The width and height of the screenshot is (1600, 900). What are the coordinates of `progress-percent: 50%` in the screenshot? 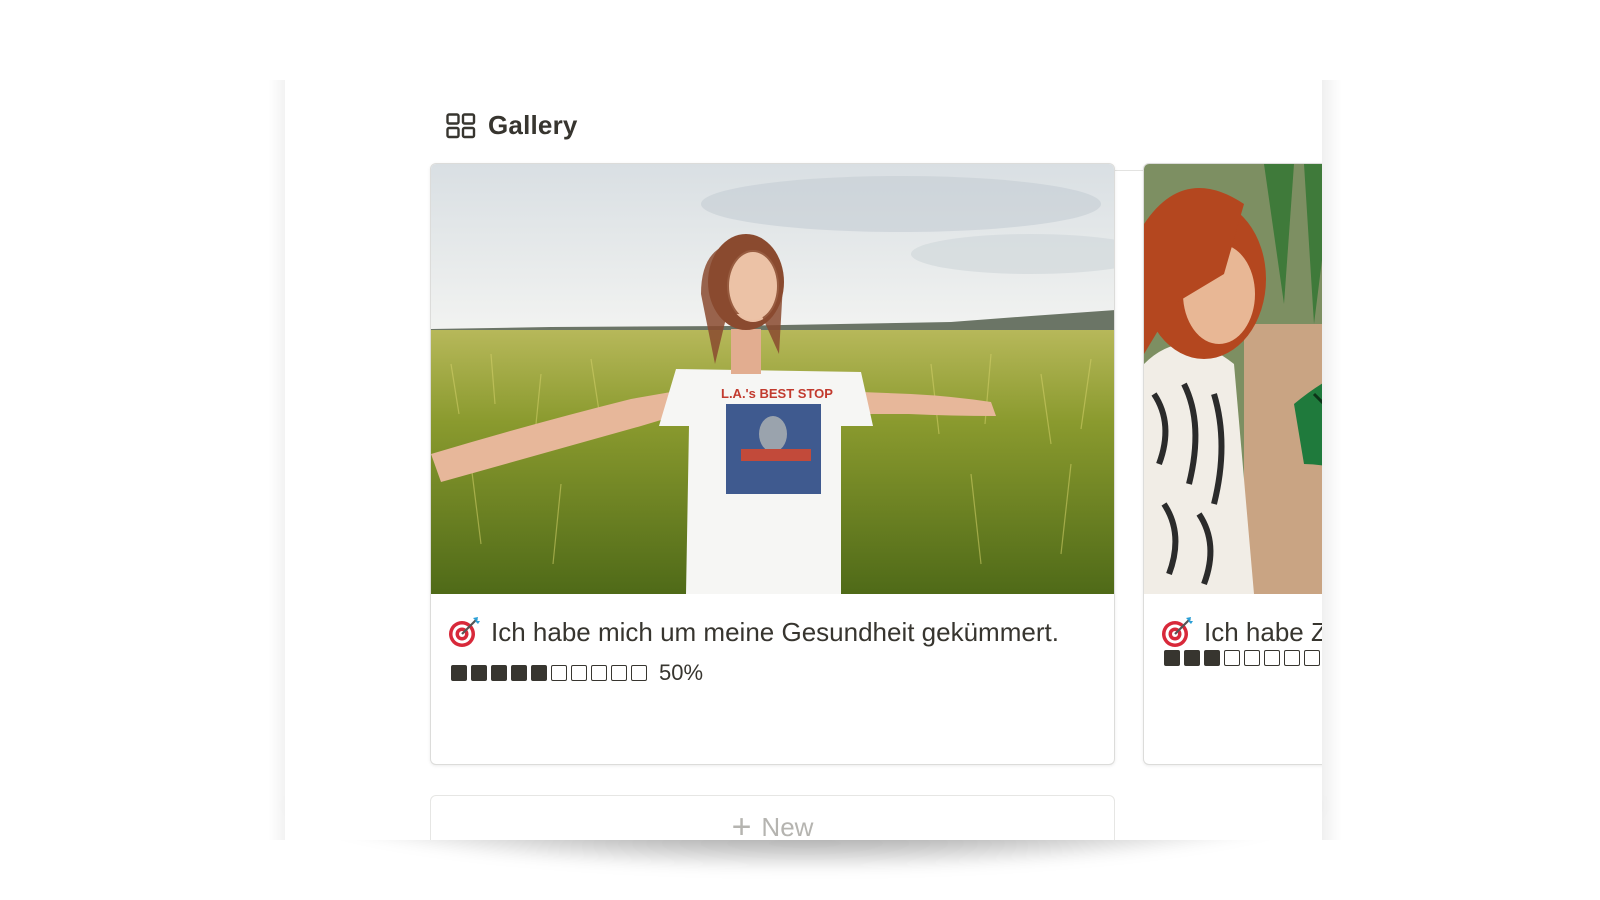 It's located at (681, 672).